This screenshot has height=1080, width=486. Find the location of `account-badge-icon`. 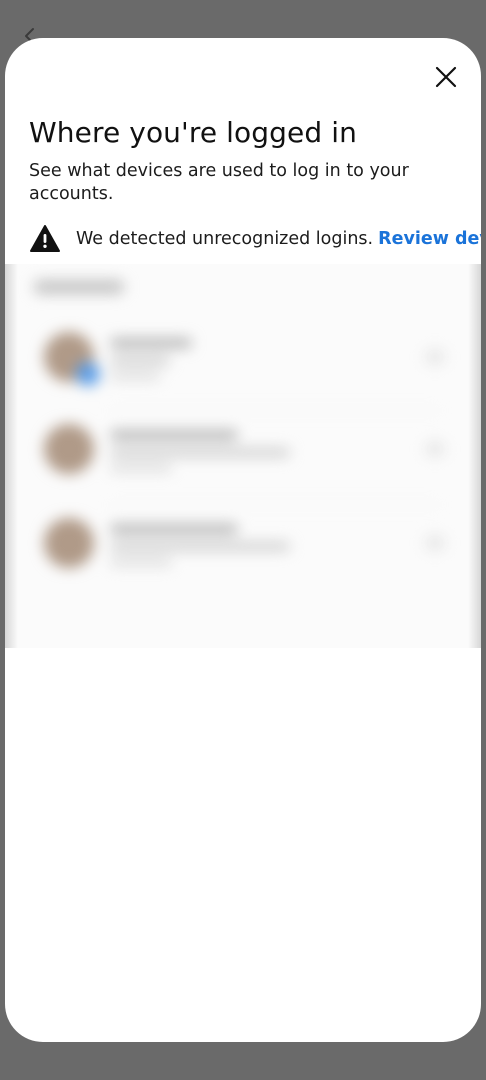

account-badge-icon is located at coordinates (88, 374).